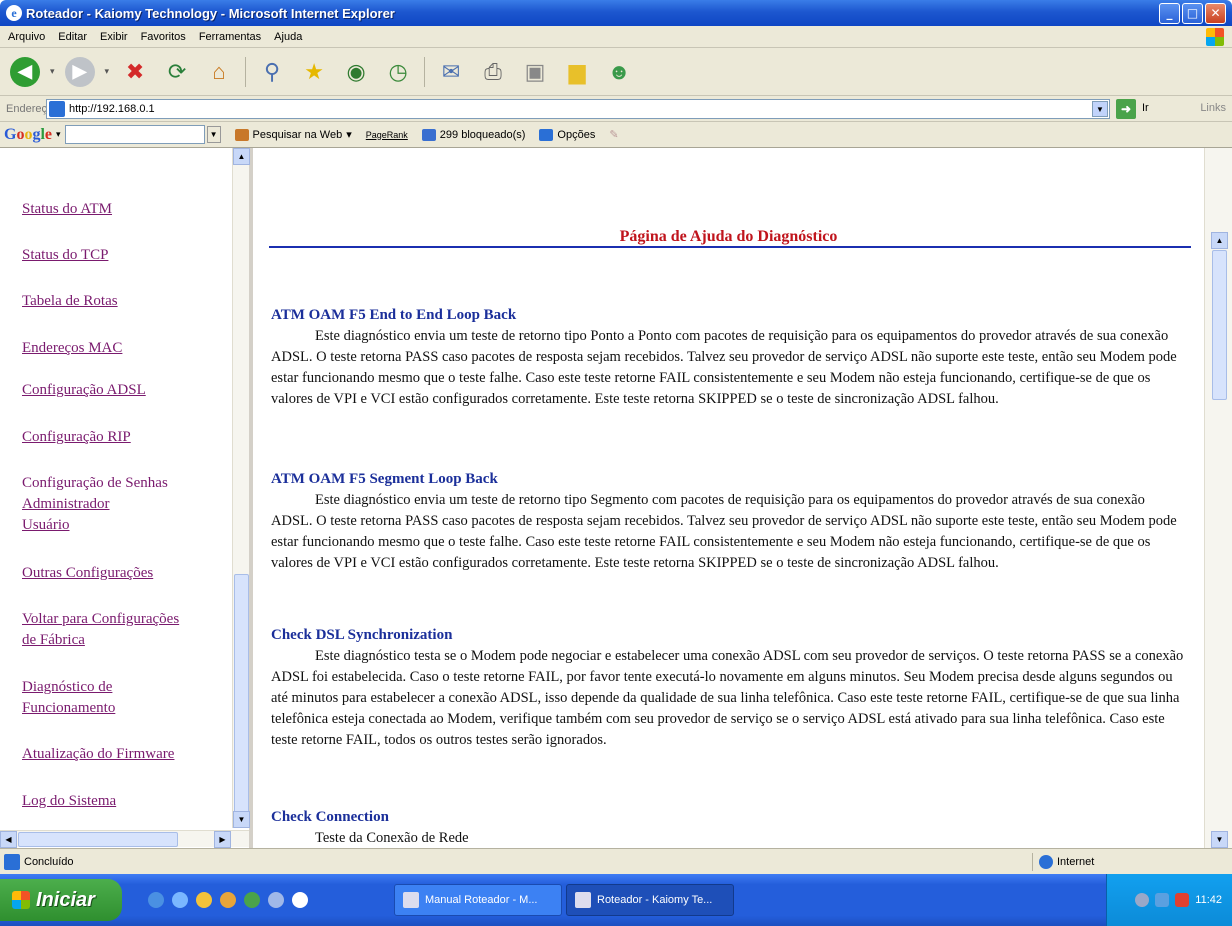 The image size is (1232, 926). I want to click on pagerank-indicator: PageRank, so click(387, 135).